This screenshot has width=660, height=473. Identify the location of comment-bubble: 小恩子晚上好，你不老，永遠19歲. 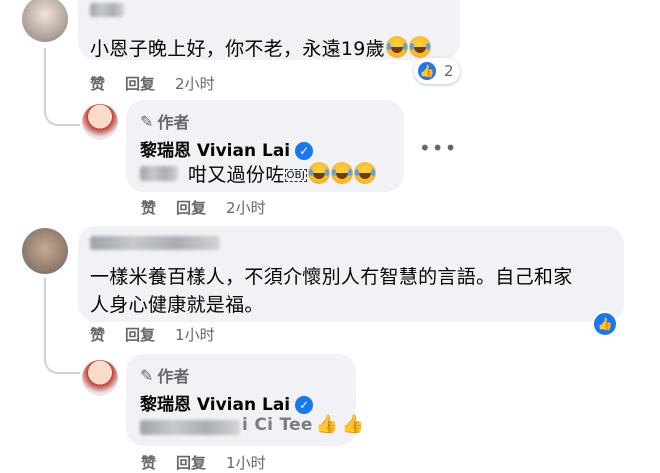
(269, 30).